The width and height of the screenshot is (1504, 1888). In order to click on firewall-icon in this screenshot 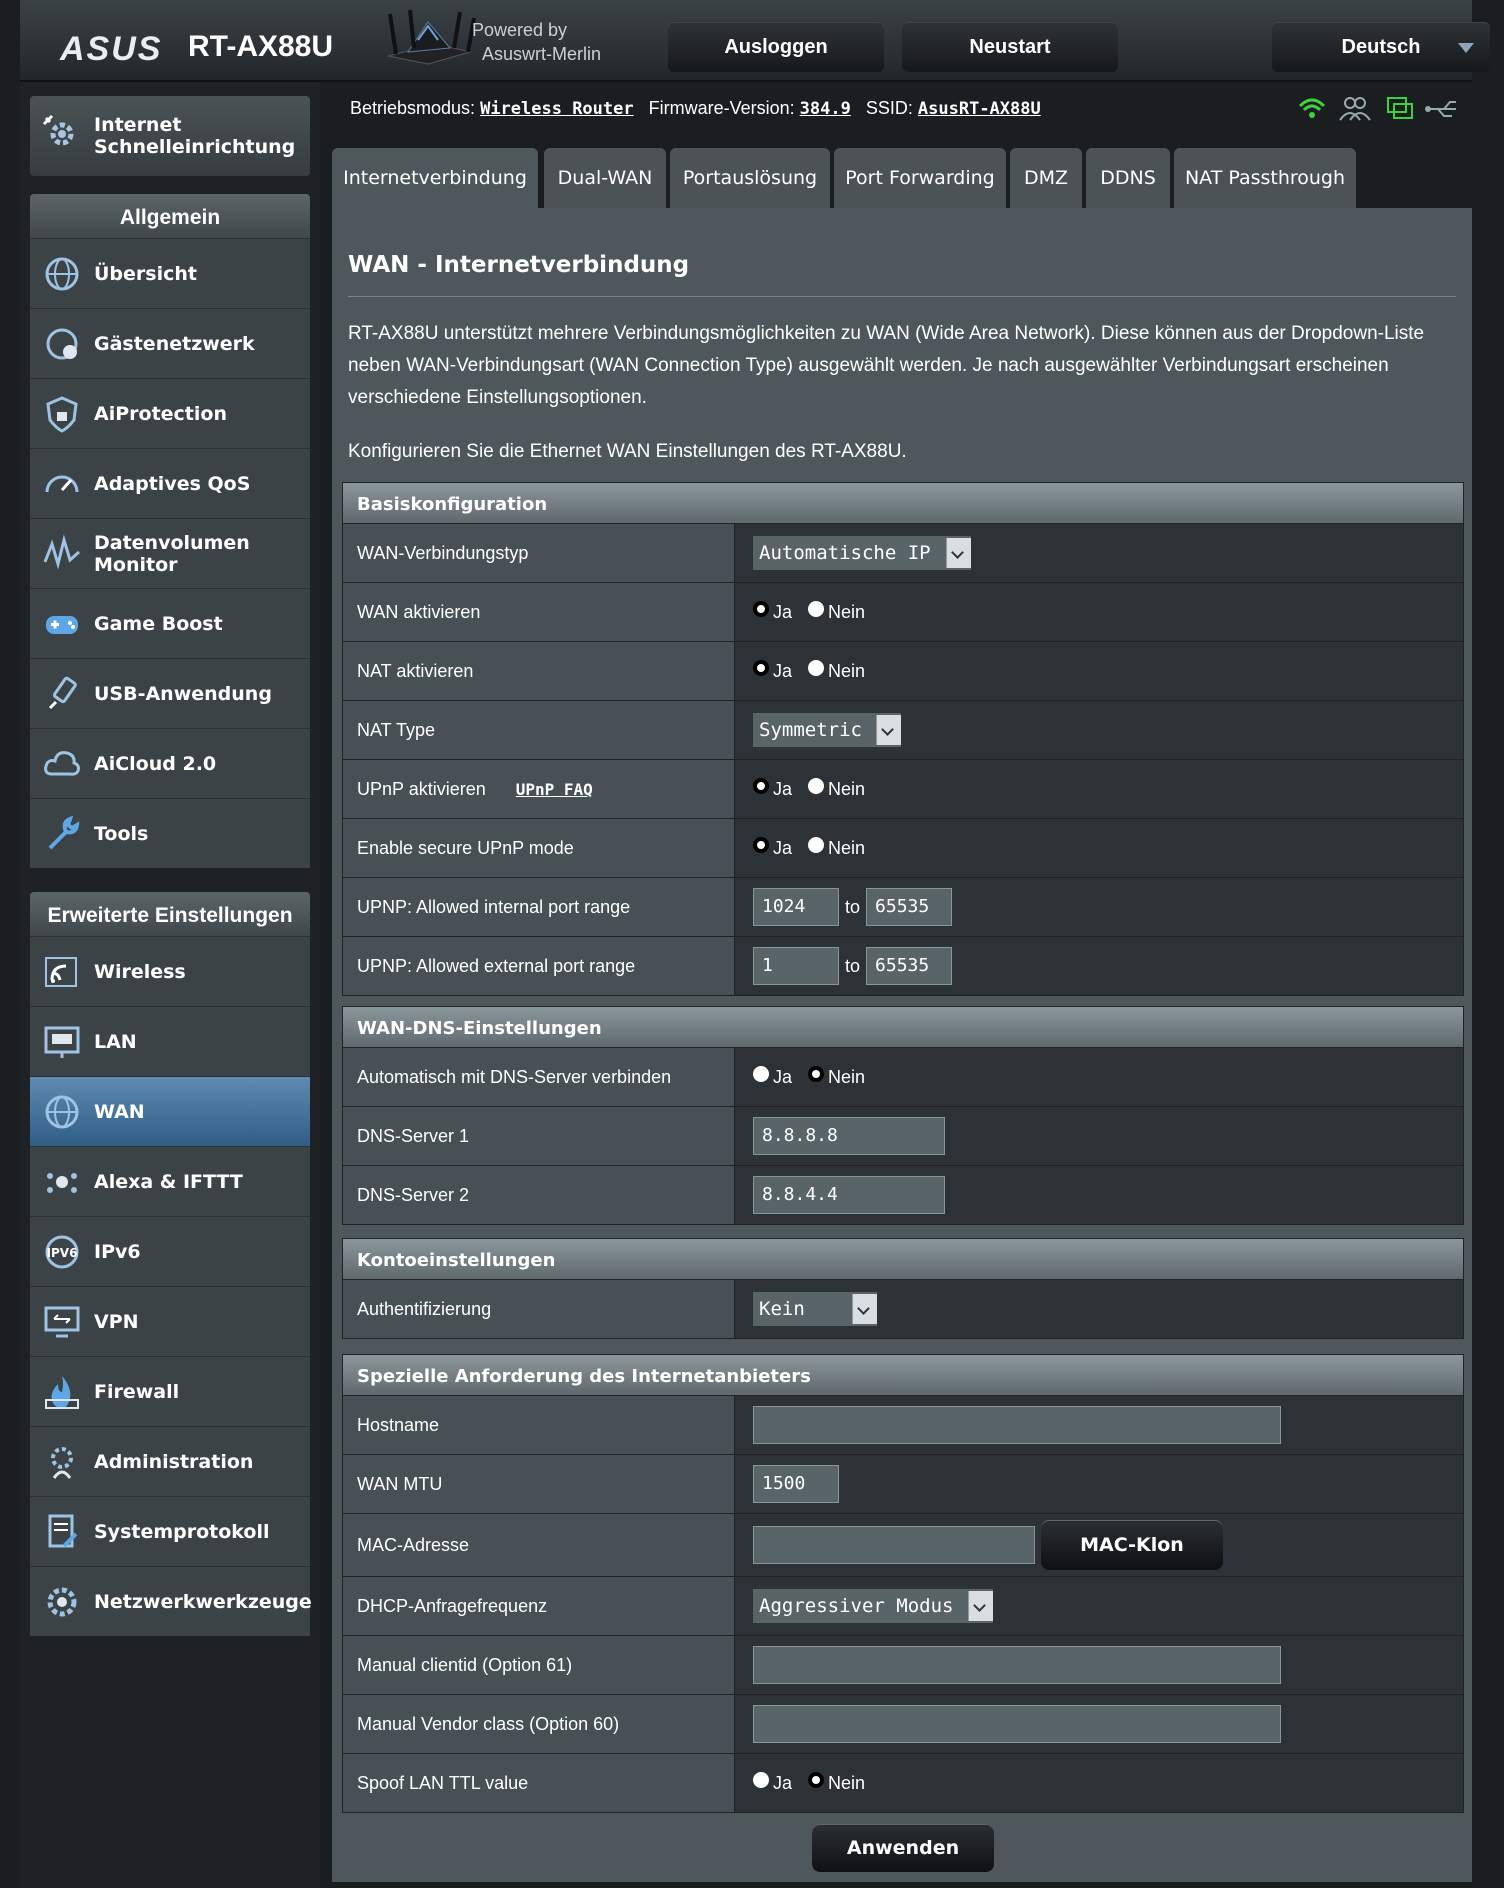, I will do `click(62, 1392)`.